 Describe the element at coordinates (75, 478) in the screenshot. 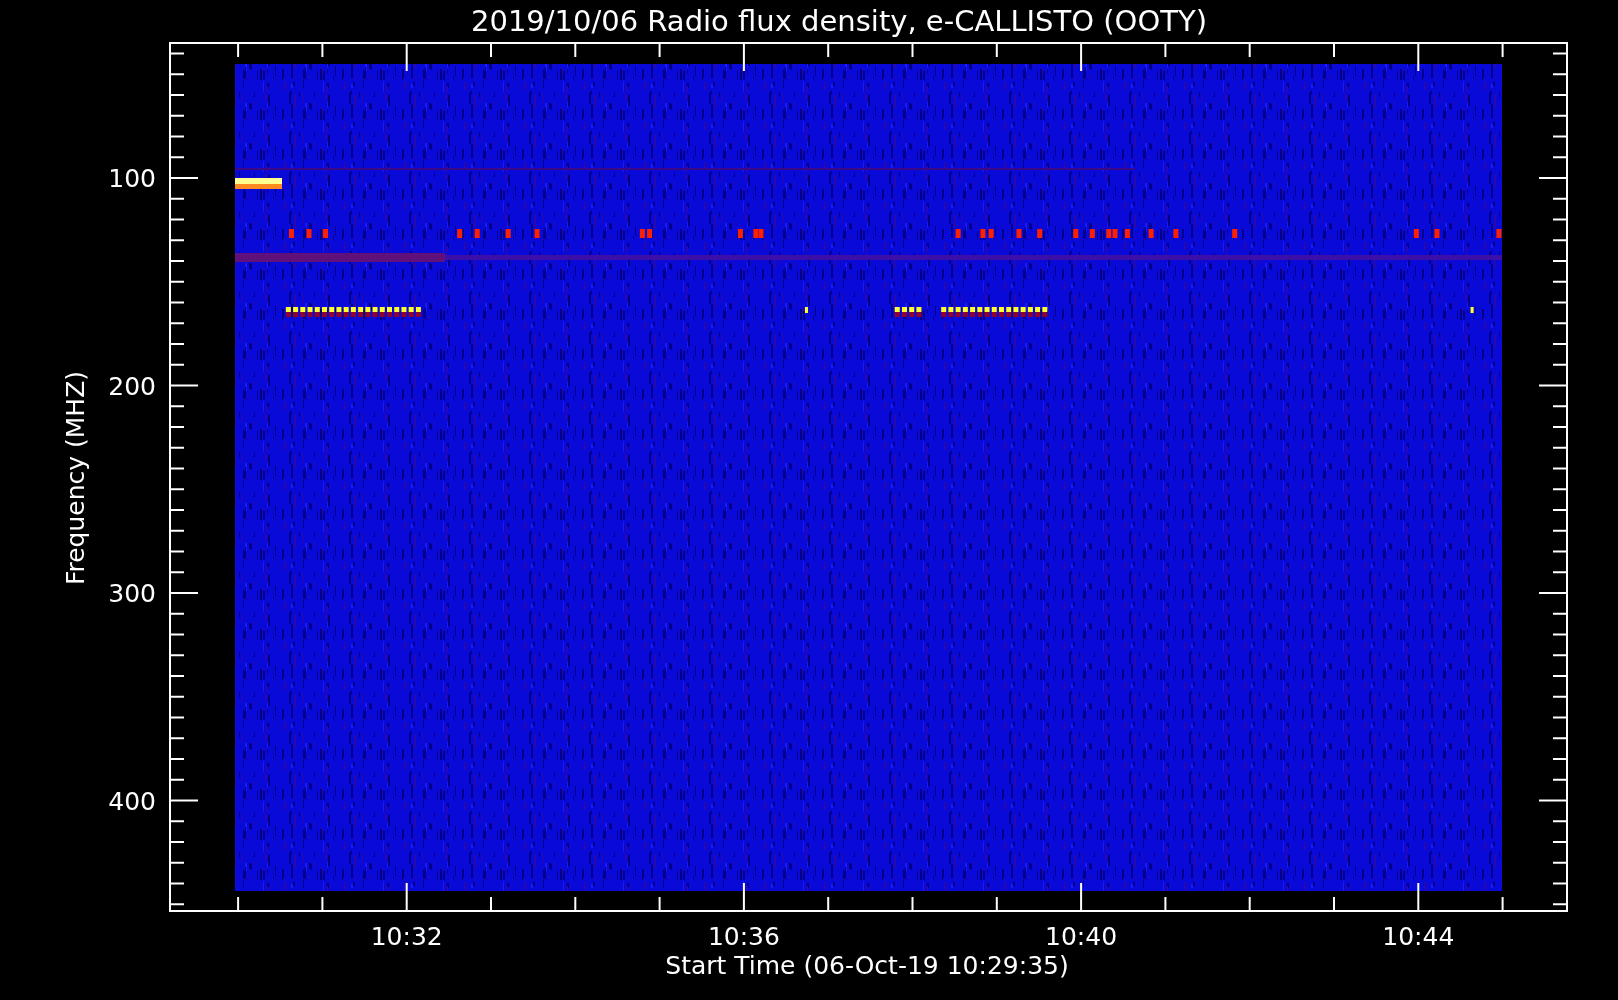

I see `y-axis-label: Frequency (MHZ)` at that location.